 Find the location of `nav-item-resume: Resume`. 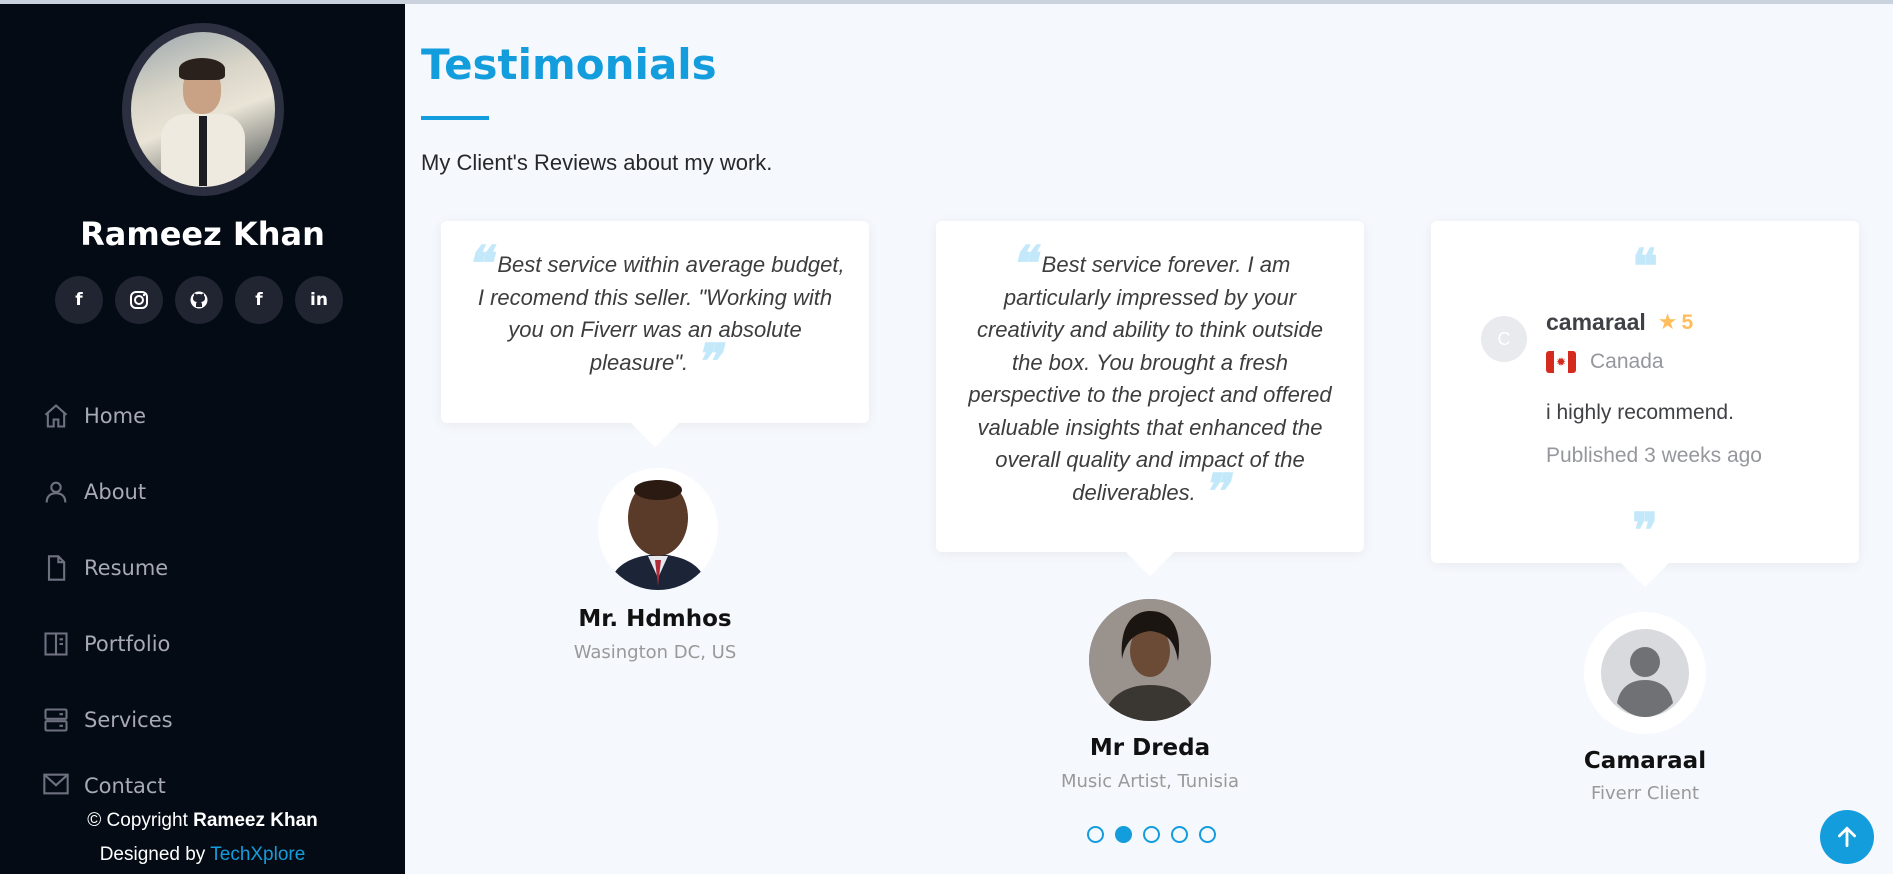

nav-item-resume: Resume is located at coordinates (107, 568).